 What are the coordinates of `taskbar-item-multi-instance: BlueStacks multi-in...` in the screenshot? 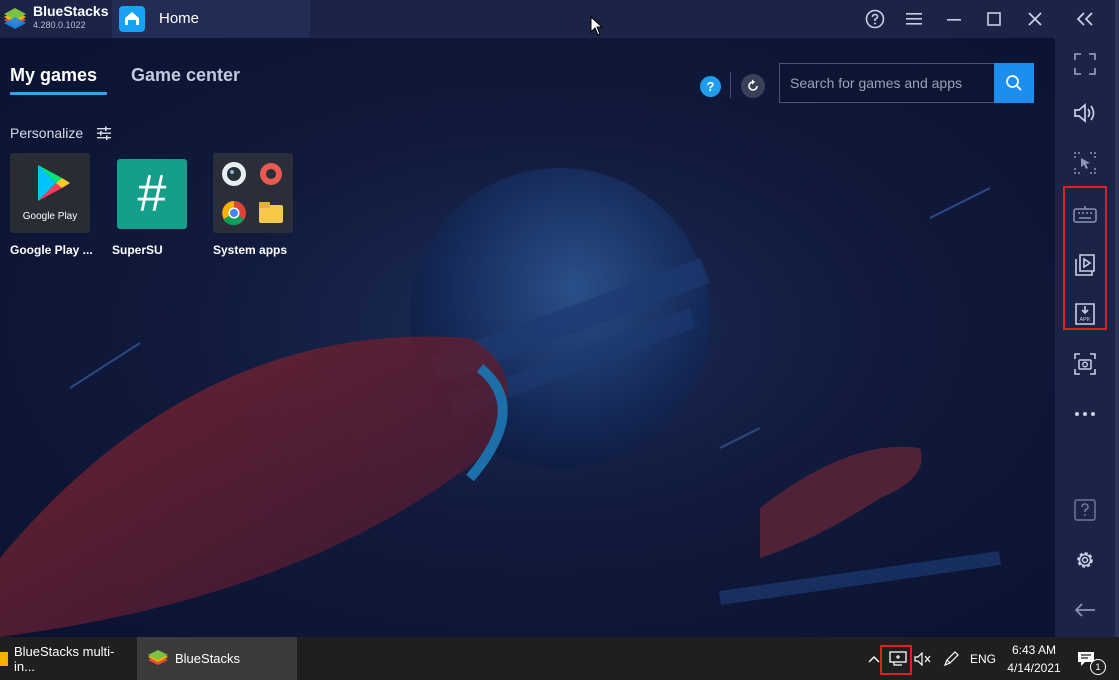 It's located at (67, 658).